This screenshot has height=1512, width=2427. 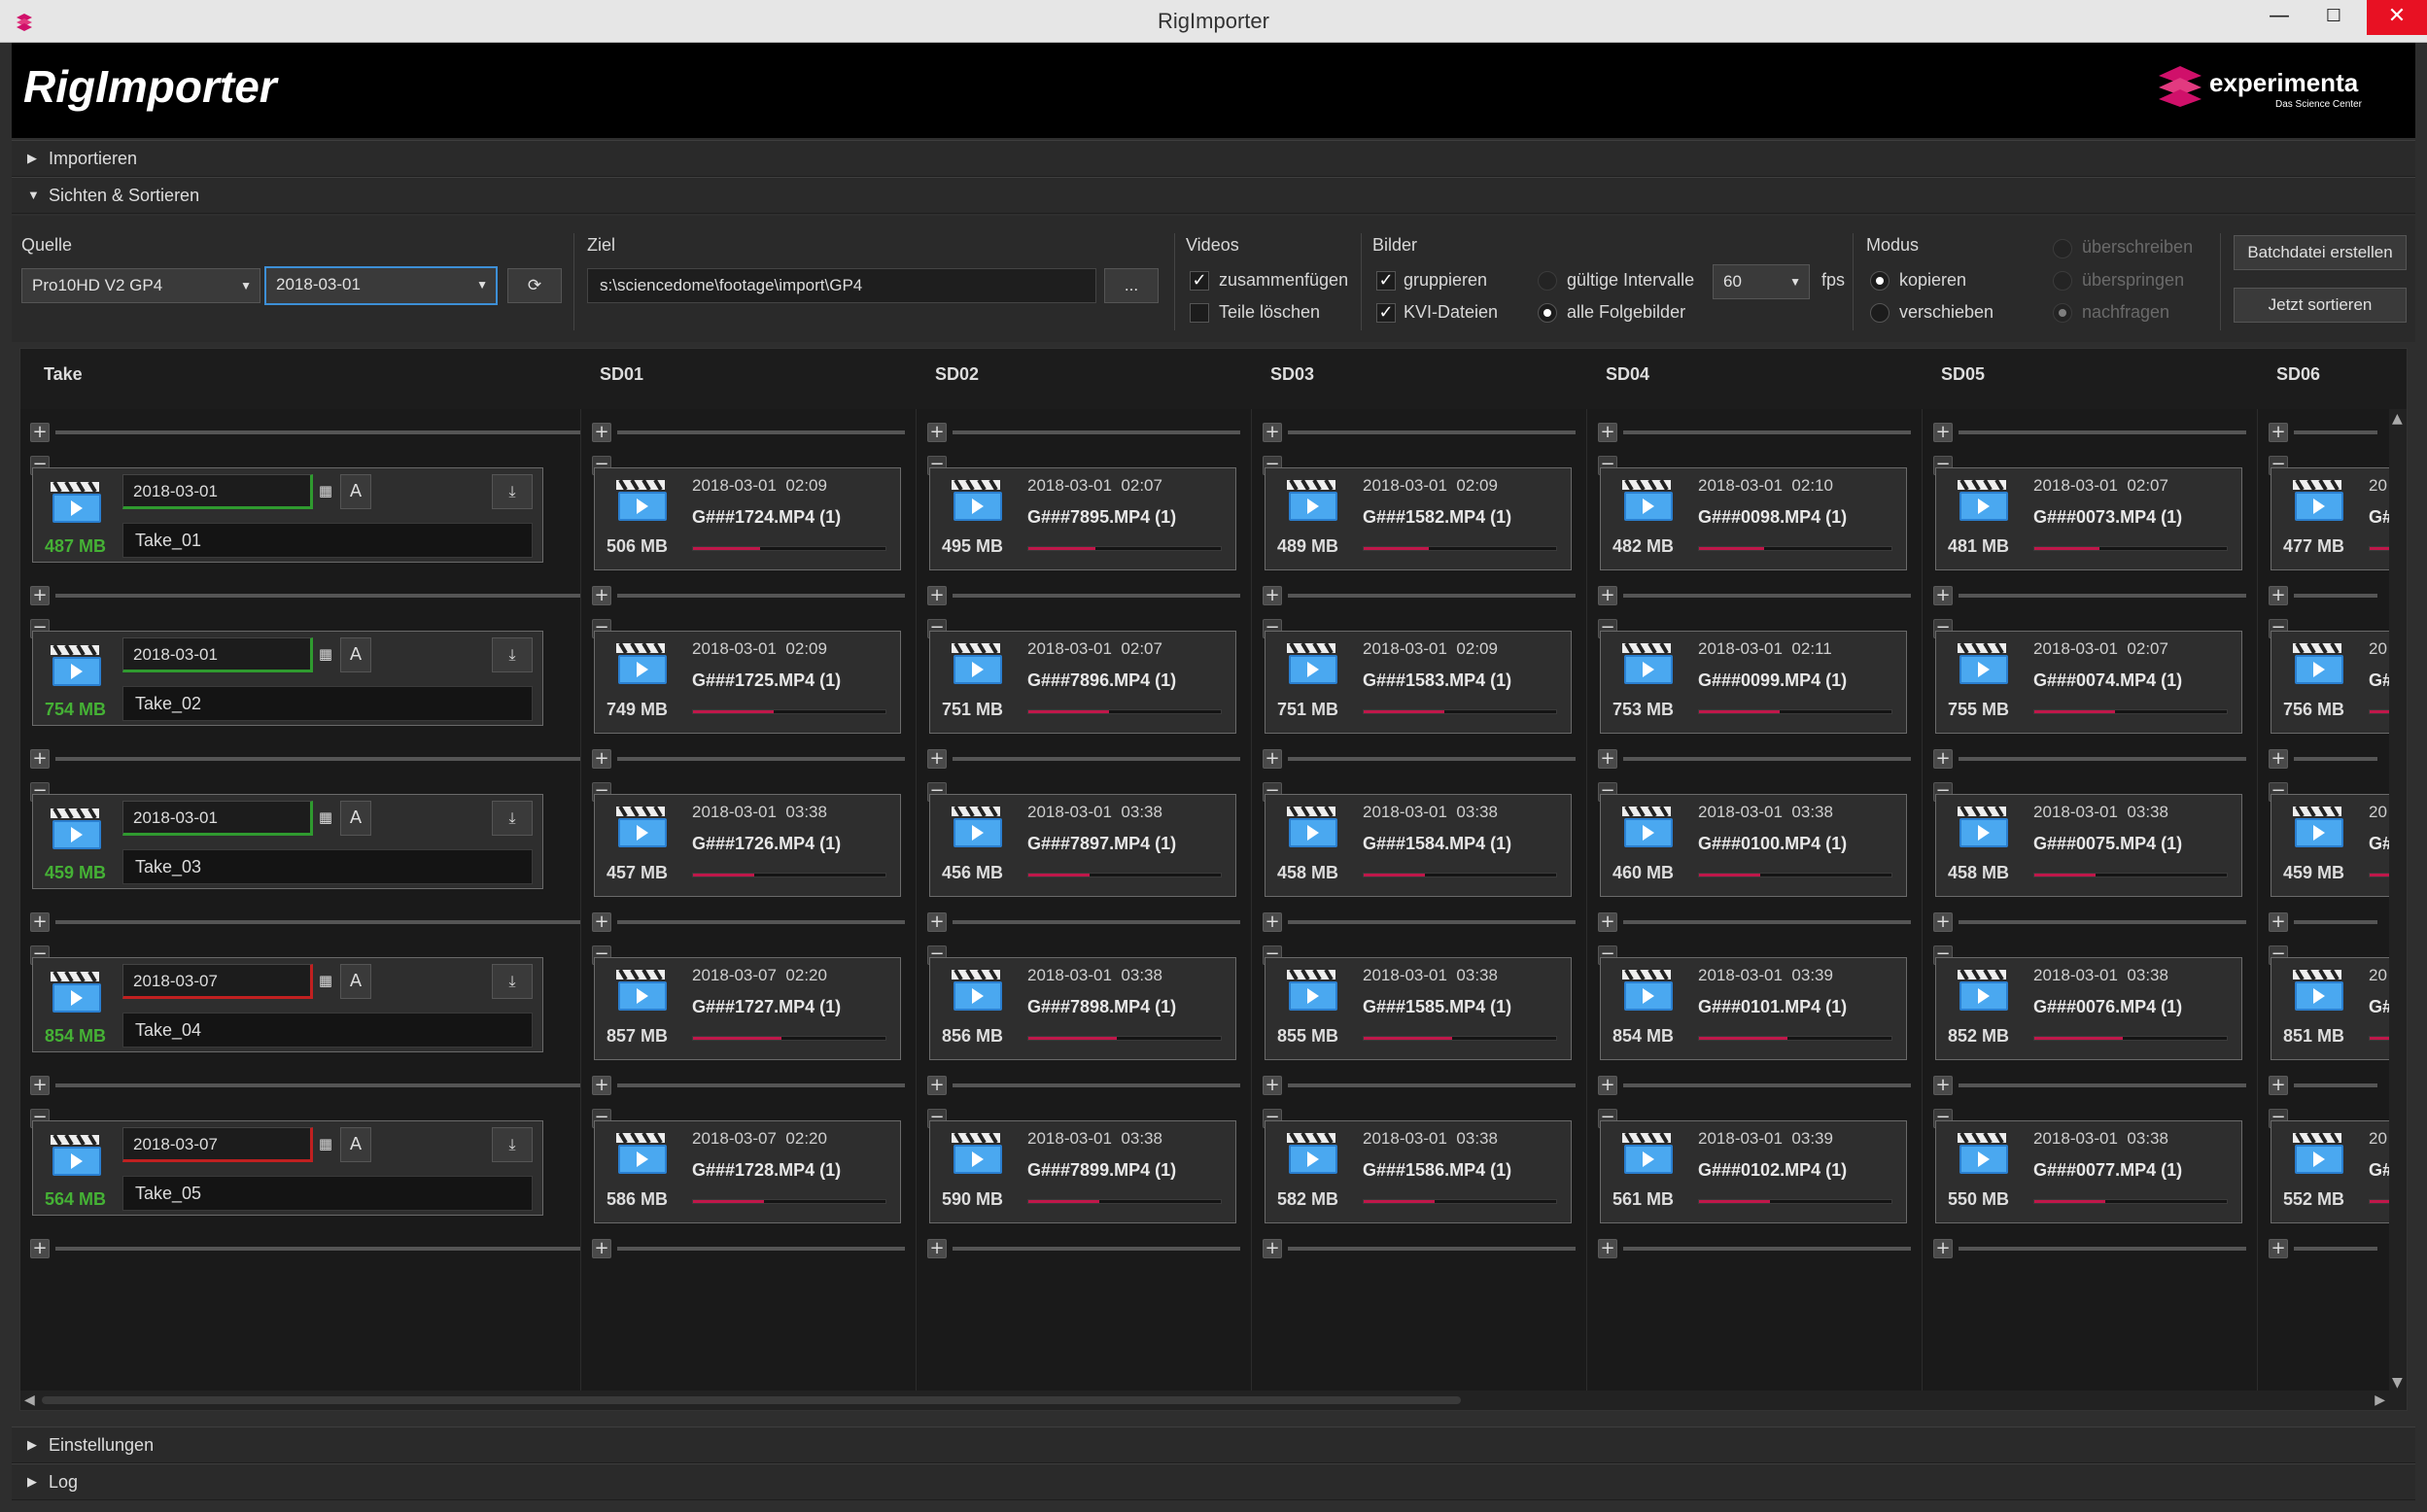 I want to click on clip-card: 552 MB 20 G#, so click(x=2334, y=1171).